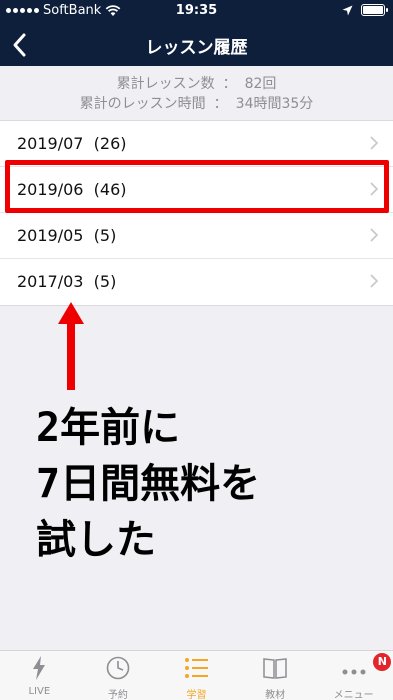  What do you see at coordinates (353, 695) in the screenshot?
I see `tab-label: メニュー` at bounding box center [353, 695].